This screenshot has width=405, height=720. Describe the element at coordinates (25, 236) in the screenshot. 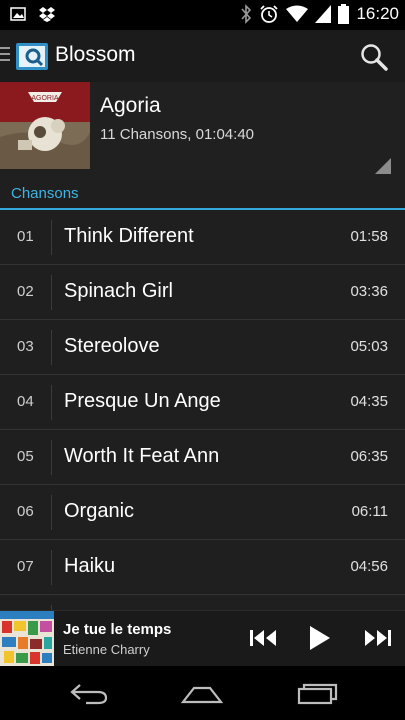

I see `track-number: 01` at that location.